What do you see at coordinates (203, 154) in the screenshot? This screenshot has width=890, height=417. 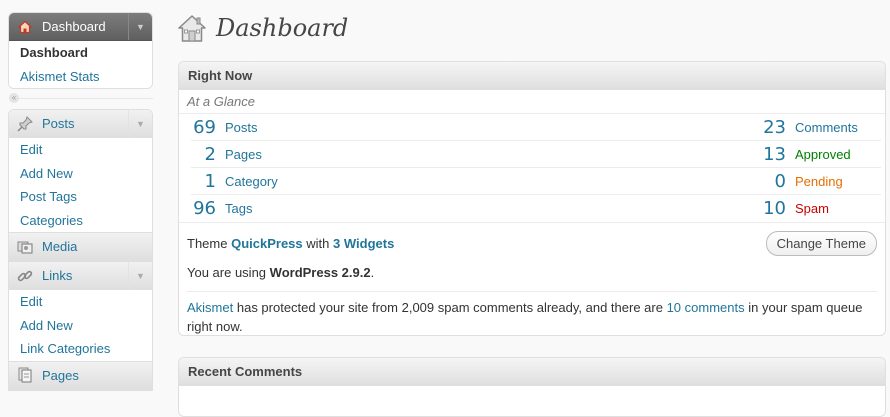 I see `pages-count: 2` at bounding box center [203, 154].